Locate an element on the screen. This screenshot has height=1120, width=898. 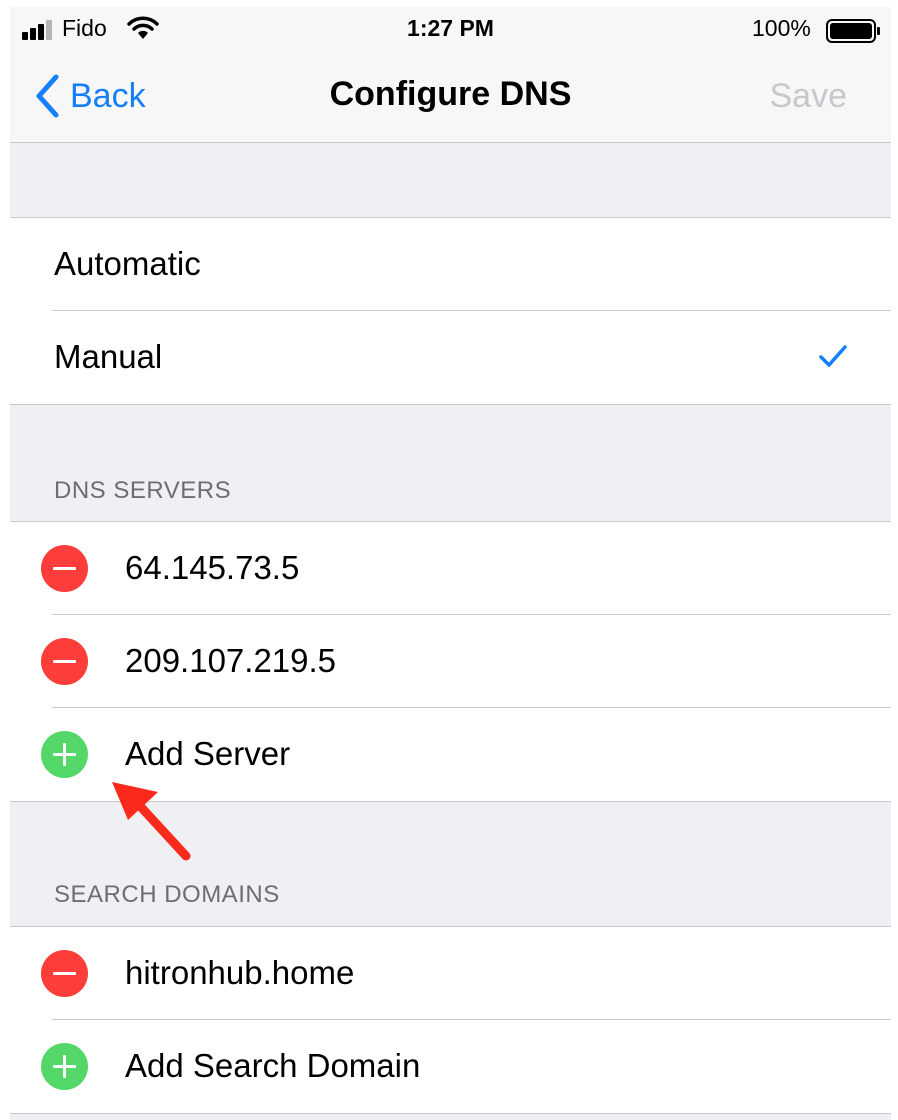
dns-servers-header: DNS SERVERS is located at coordinates (143, 490).